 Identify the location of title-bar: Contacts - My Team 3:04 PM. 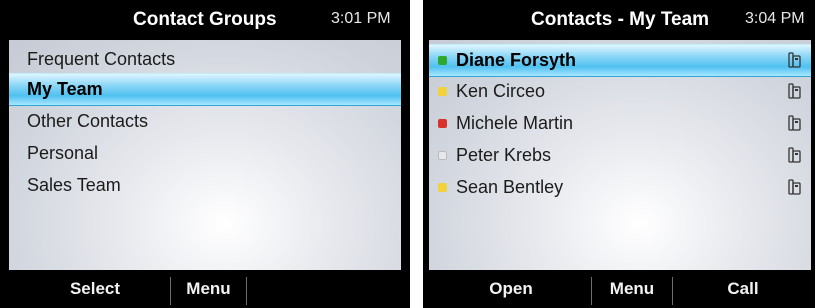
(619, 20).